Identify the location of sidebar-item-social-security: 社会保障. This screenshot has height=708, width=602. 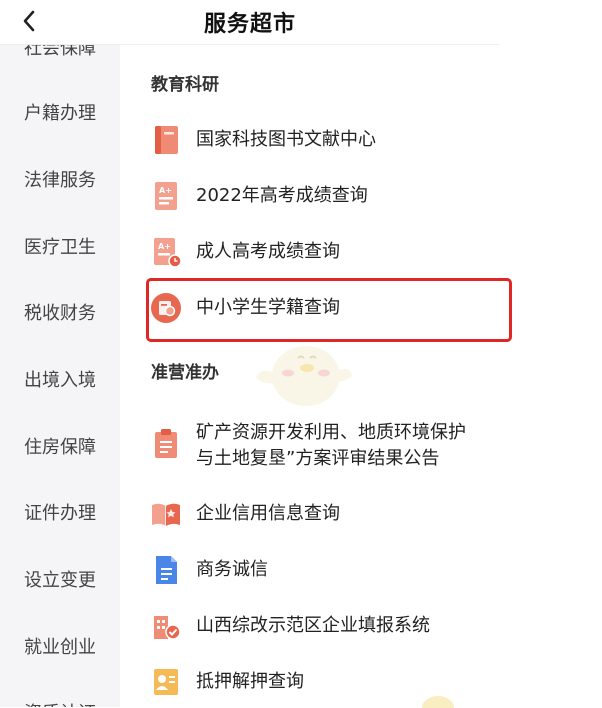
(60, 54).